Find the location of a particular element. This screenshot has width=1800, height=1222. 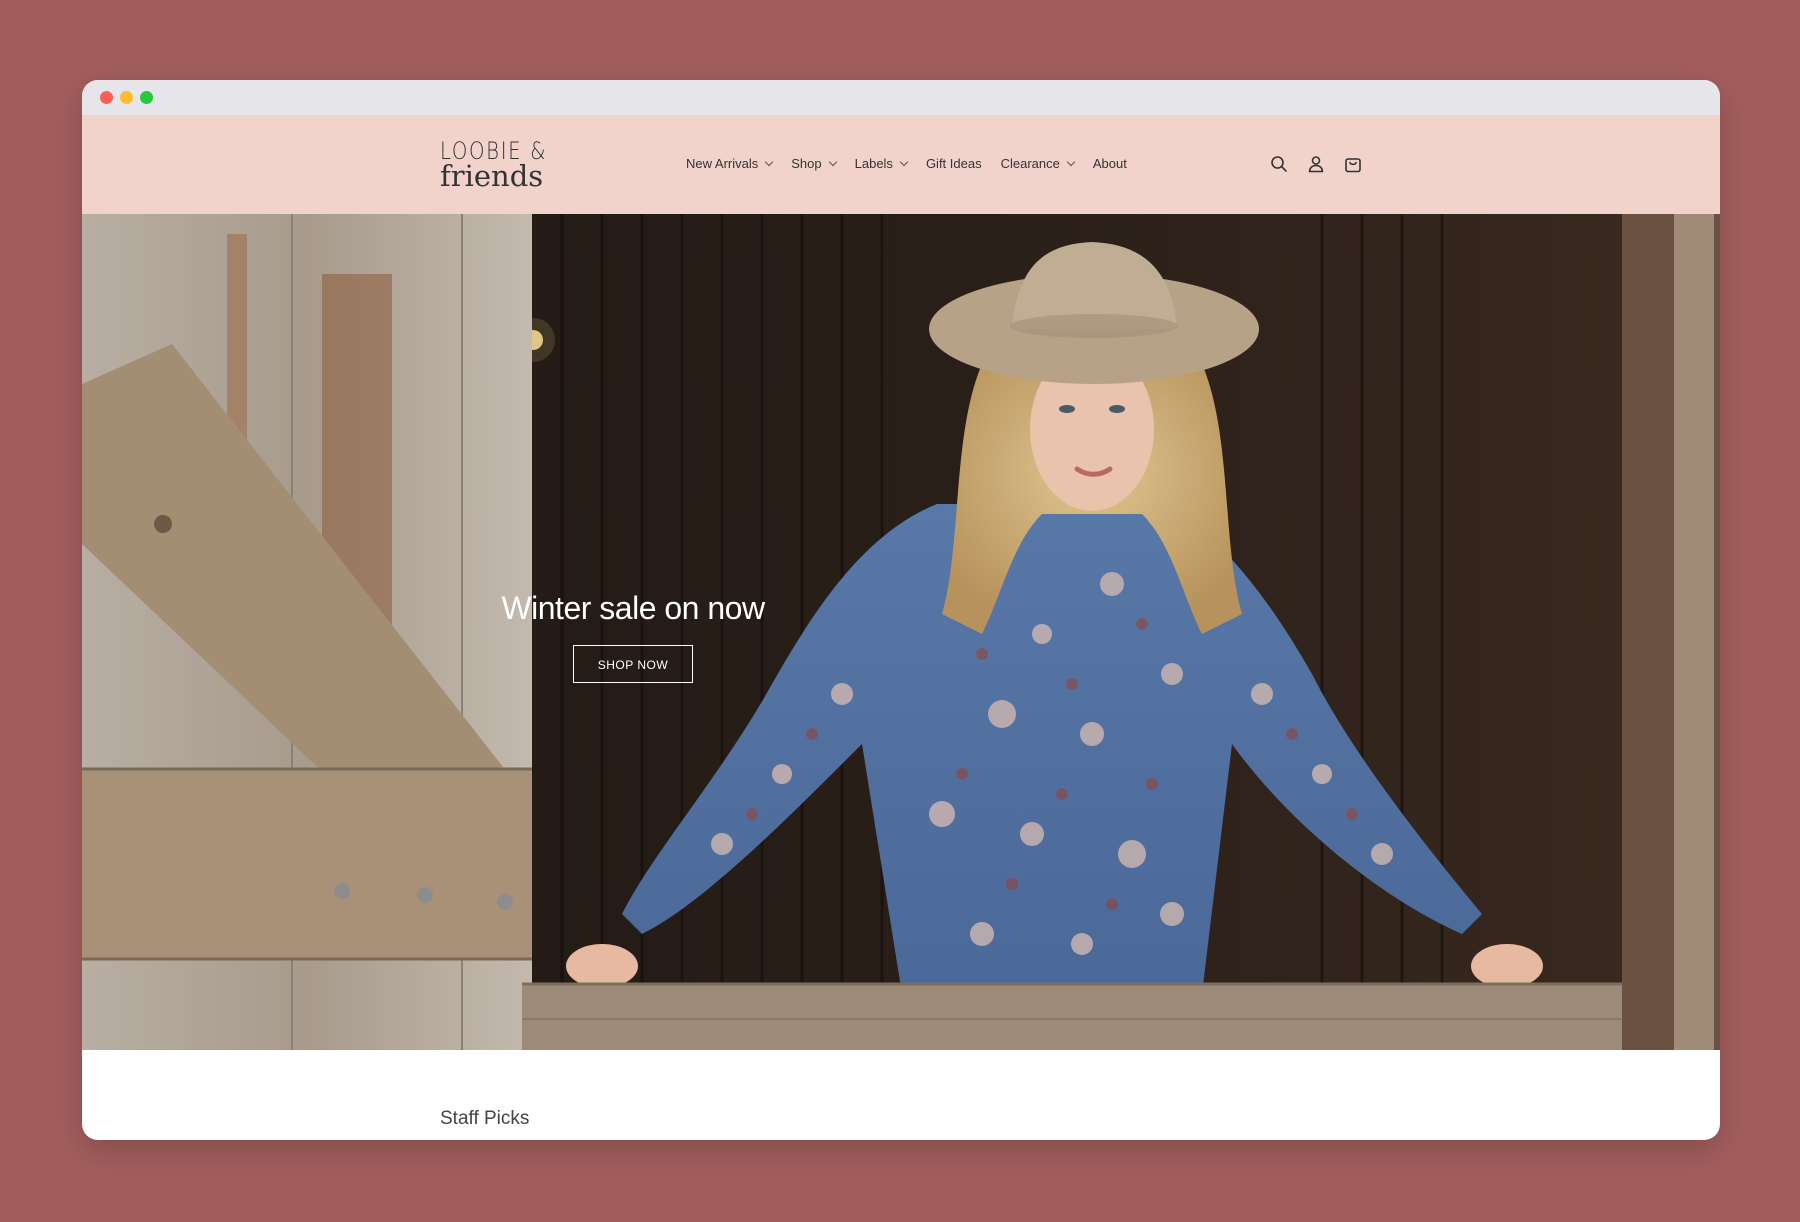

header-icons is located at coordinates (1323, 164).